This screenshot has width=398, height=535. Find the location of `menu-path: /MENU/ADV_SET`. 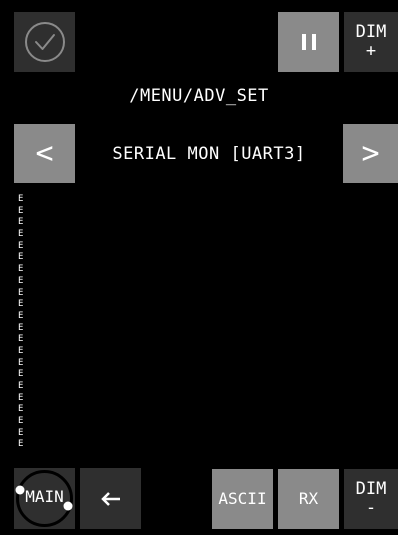

menu-path: /MENU/ADV_SET is located at coordinates (199, 96).